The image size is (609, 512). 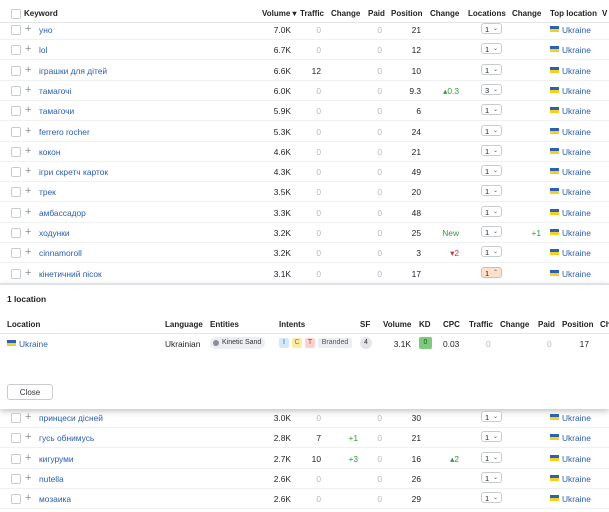 What do you see at coordinates (578, 324) in the screenshot?
I see `panel-col-position: Position` at bounding box center [578, 324].